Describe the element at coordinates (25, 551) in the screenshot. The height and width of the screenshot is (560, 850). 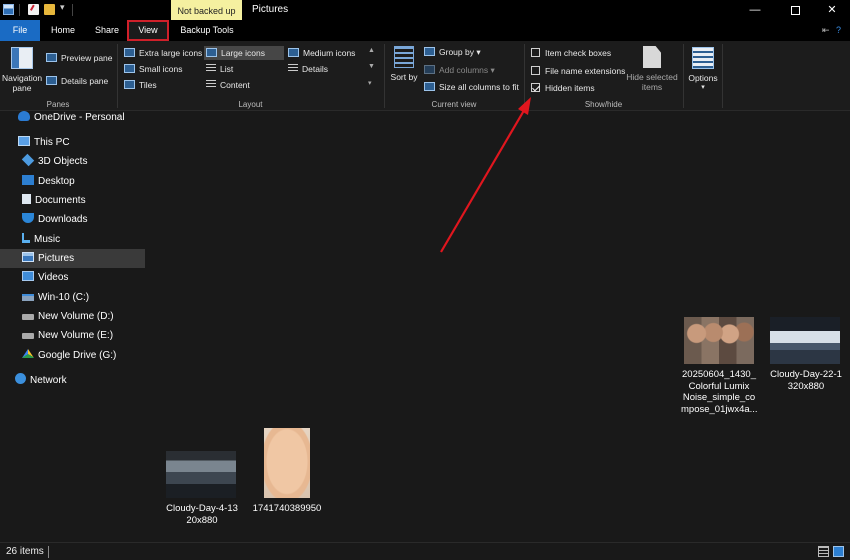
I see `item-count: 26 items` at that location.